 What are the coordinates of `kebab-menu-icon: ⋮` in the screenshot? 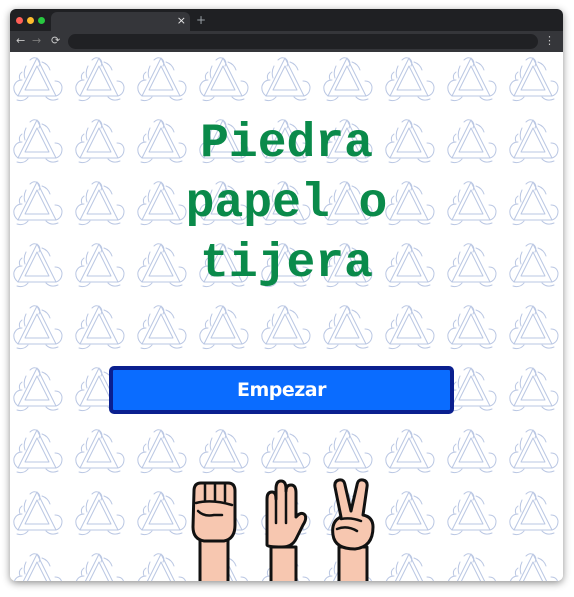 It's located at (549, 41).